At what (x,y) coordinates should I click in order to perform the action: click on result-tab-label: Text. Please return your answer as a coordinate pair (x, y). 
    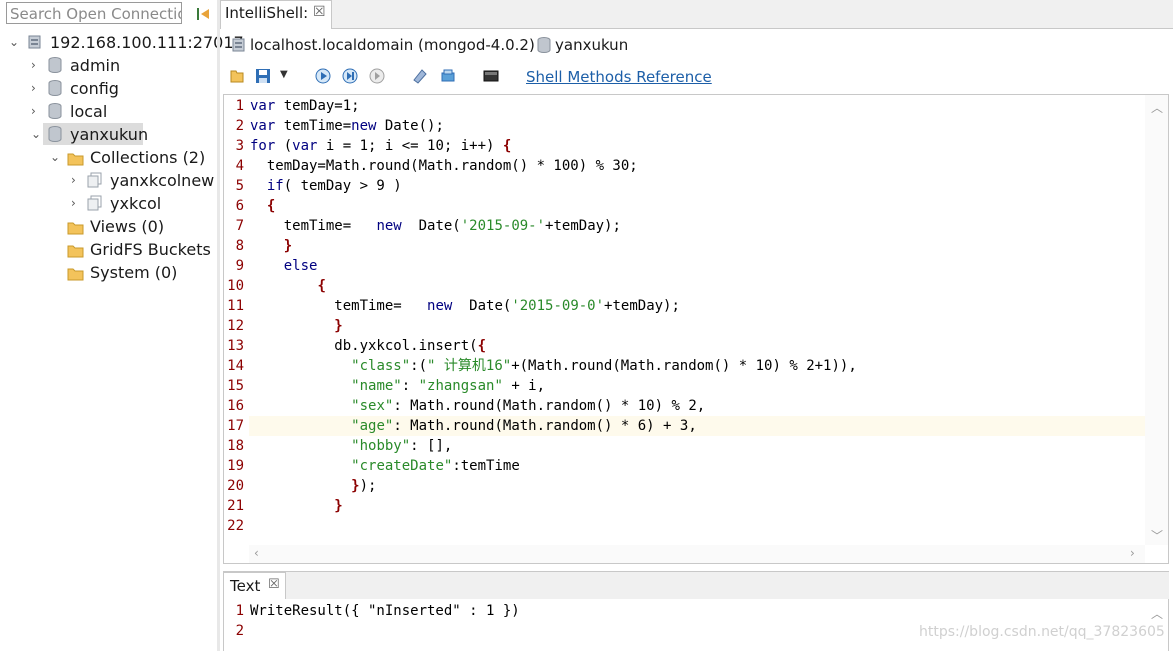
    Looking at the image, I should click on (245, 586).